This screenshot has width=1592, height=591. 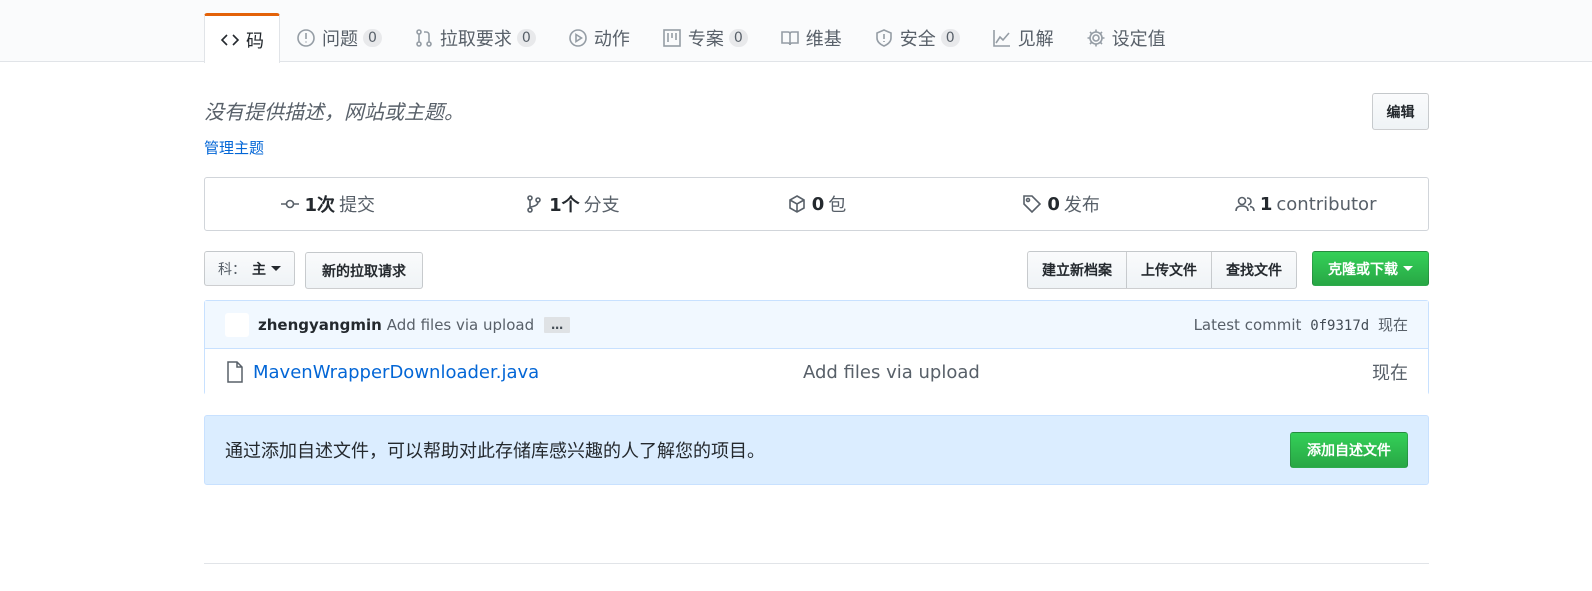 I want to click on commit-age: 现在, so click(x=1392, y=325).